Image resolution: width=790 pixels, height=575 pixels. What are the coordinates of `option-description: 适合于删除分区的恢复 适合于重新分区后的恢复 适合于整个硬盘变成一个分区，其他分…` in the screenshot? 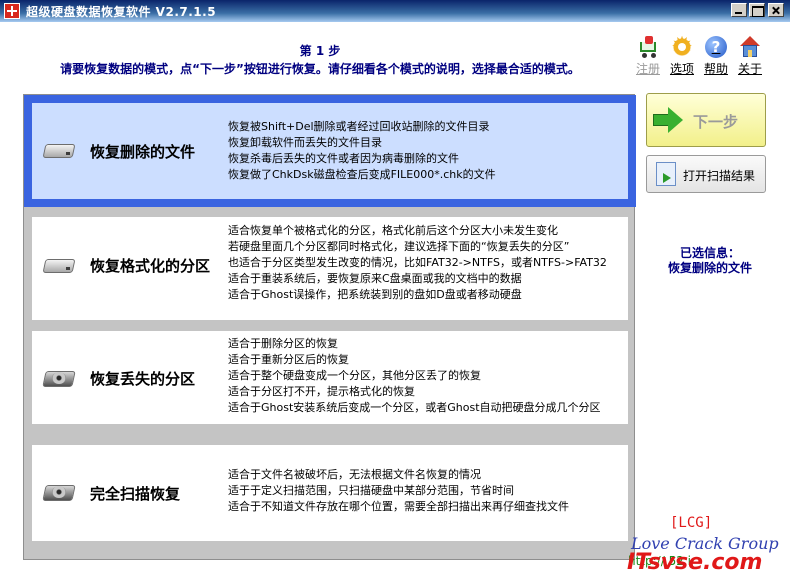 It's located at (414, 375).